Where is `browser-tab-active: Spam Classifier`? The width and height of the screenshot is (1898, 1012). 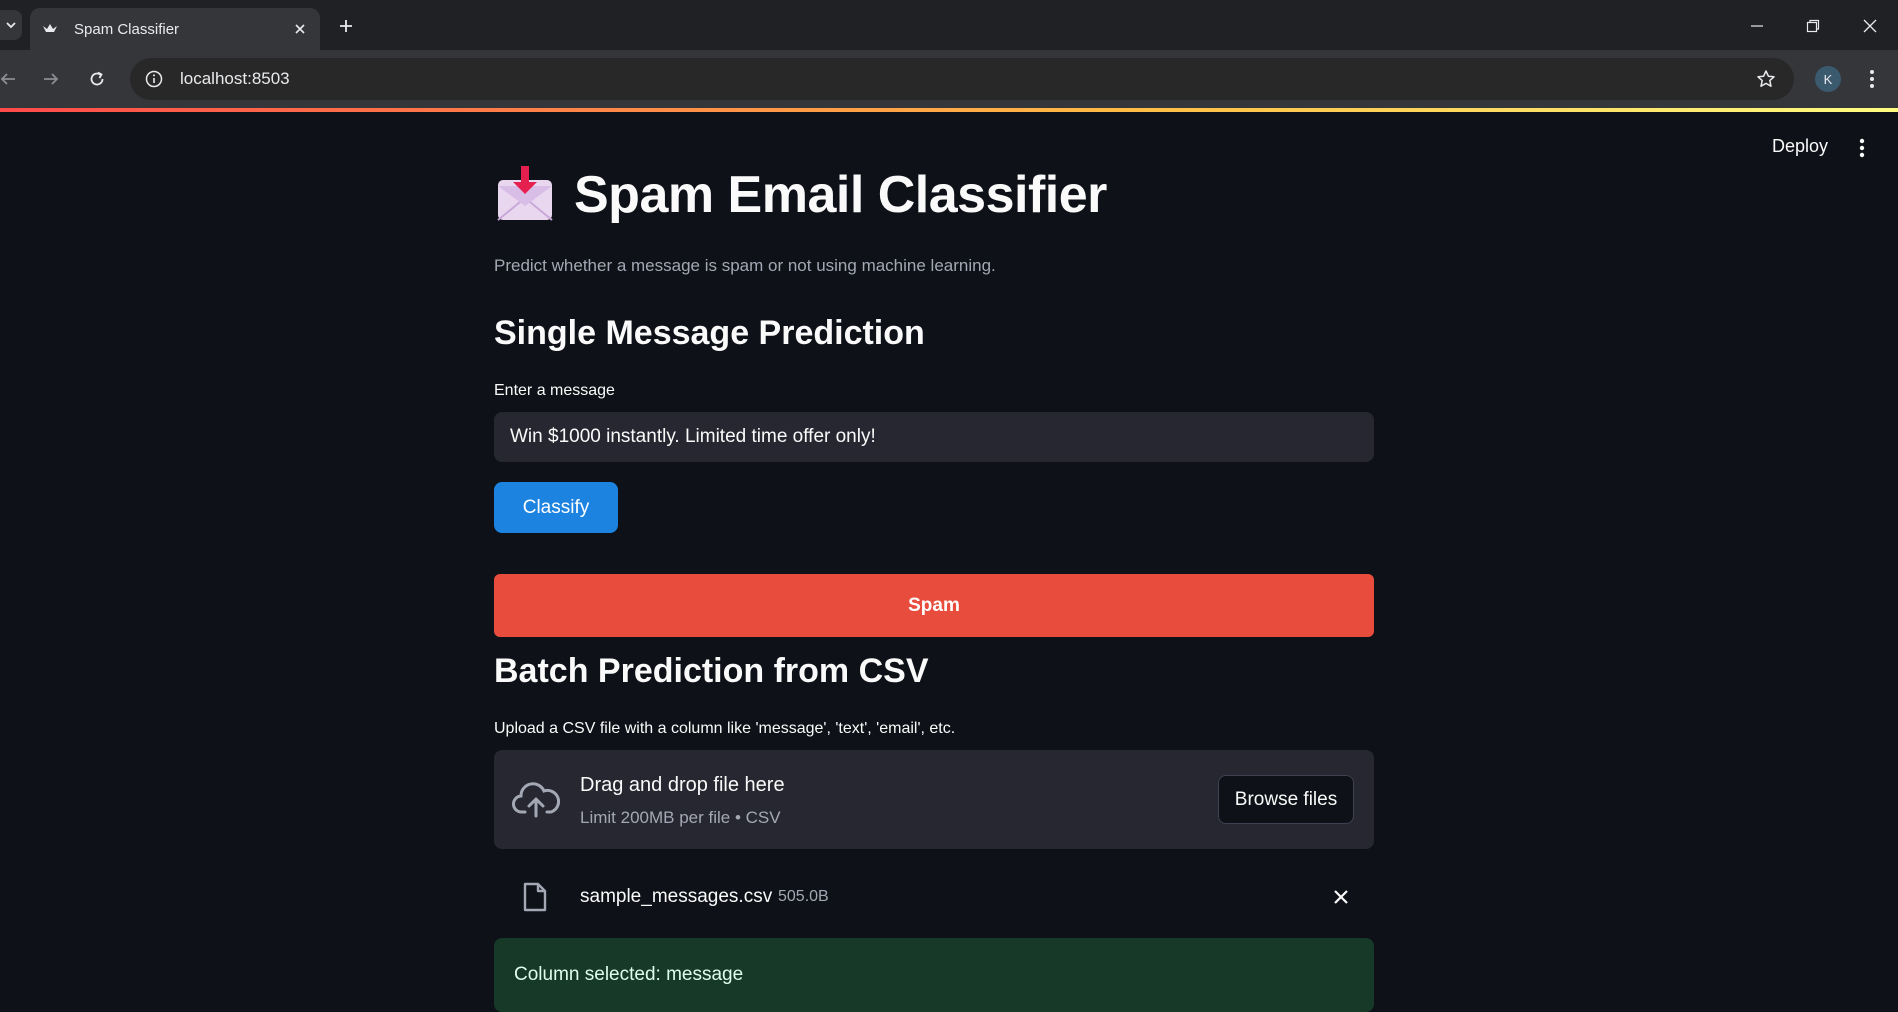
browser-tab-active: Spam Classifier is located at coordinates (175, 29).